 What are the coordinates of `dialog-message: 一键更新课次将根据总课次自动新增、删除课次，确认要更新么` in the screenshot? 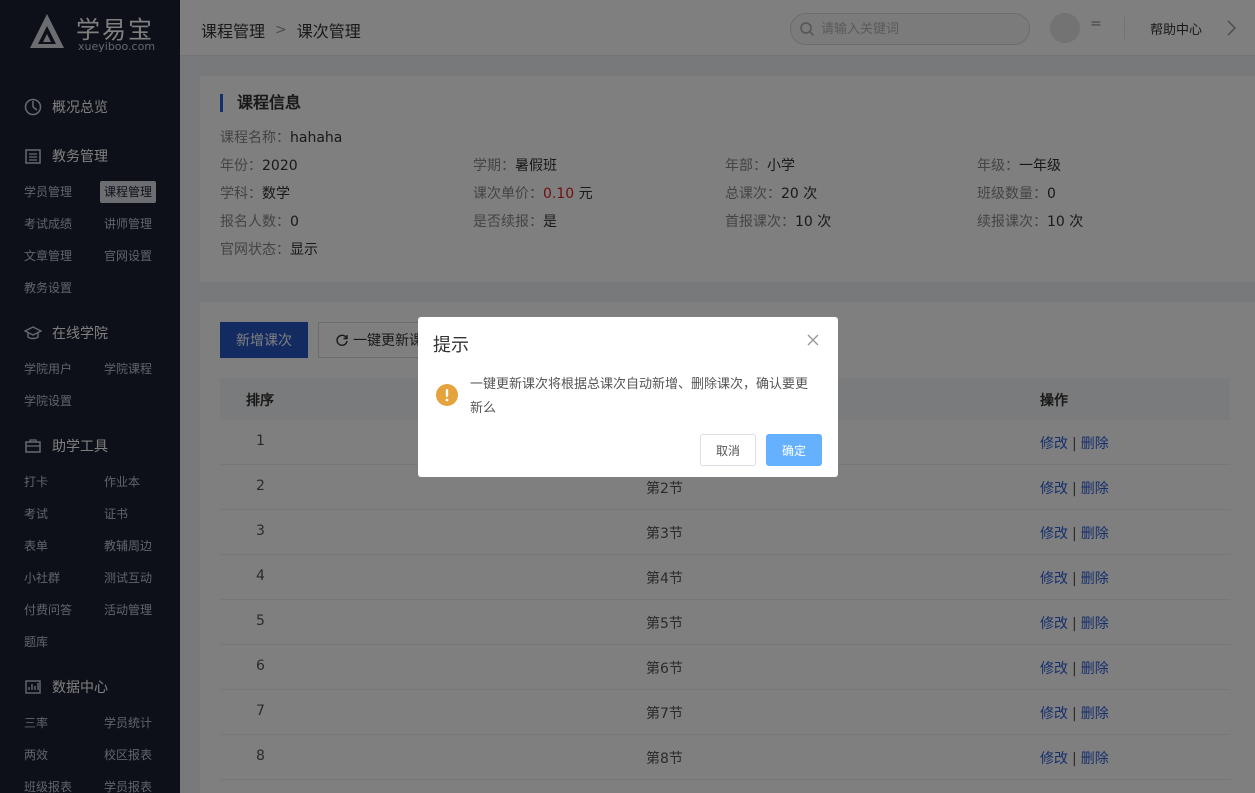 It's located at (639, 396).